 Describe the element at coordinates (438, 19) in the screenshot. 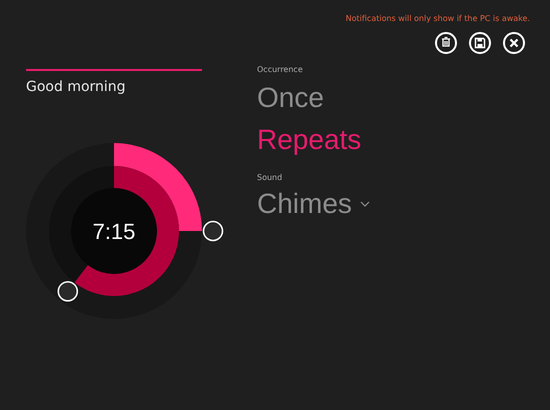

I see `notice-text: Notifications will only show if the PC is awake.` at that location.